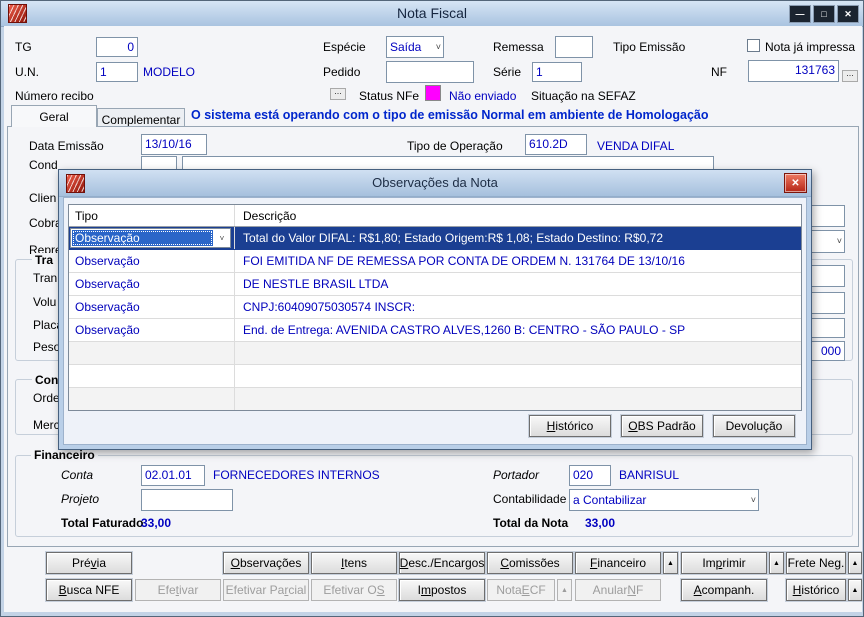 The height and width of the screenshot is (617, 864). What do you see at coordinates (152, 215) in the screenshot?
I see `col-header-tipo: Tipo` at bounding box center [152, 215].